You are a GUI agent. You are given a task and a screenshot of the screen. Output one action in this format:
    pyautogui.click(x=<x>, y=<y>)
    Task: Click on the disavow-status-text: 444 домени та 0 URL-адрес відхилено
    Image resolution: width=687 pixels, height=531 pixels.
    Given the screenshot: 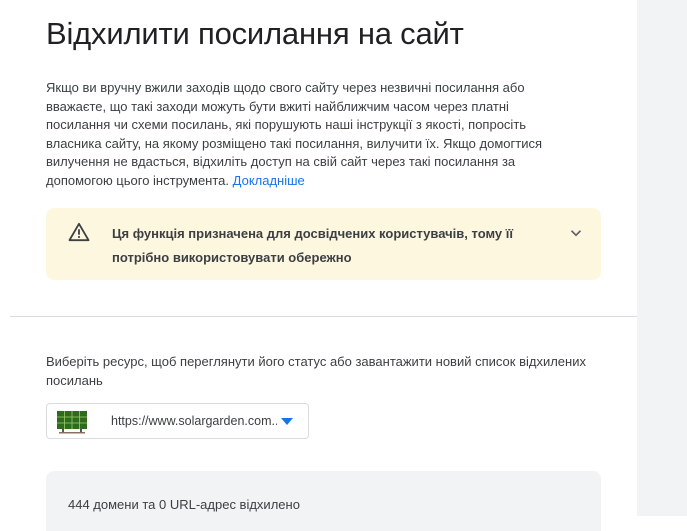 What is the action you would take?
    pyautogui.click(x=184, y=504)
    